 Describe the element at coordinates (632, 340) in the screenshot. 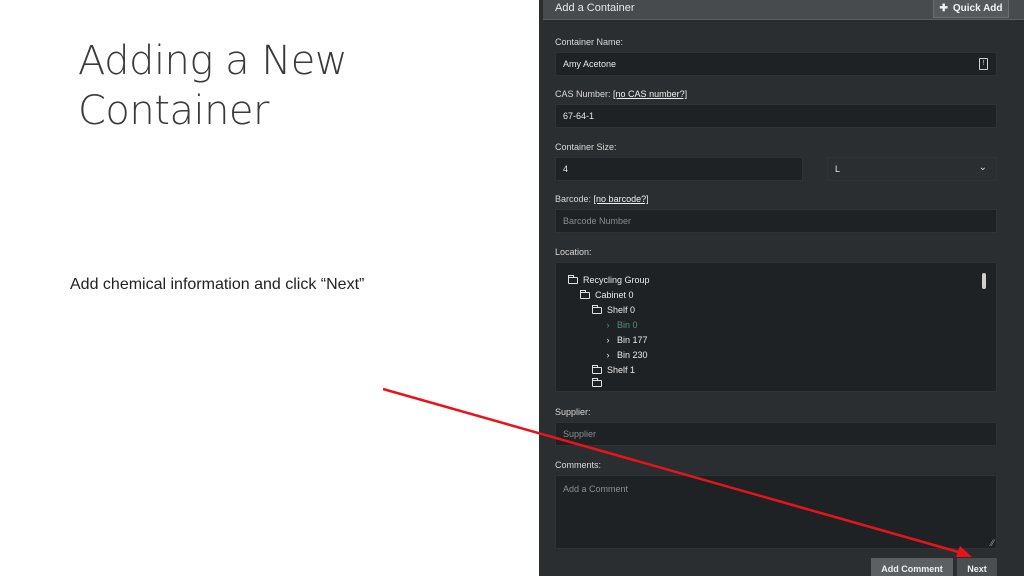

I see `tree-item-label: Bin 177` at that location.